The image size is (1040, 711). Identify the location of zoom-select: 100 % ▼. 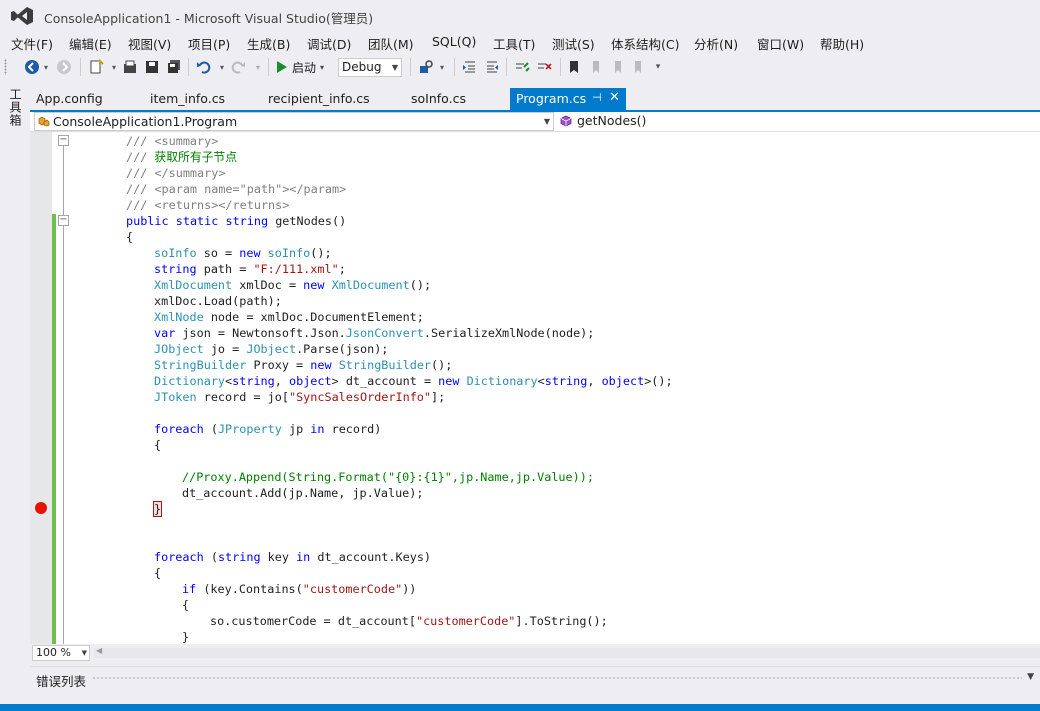
(61, 653).